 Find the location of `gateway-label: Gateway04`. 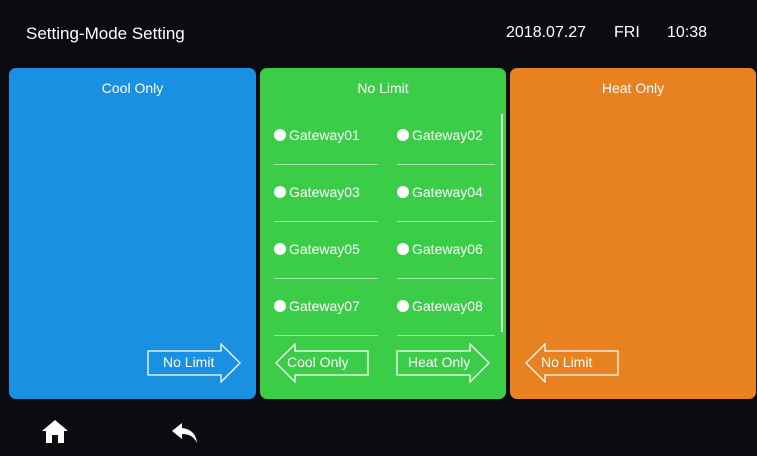

gateway-label: Gateway04 is located at coordinates (447, 192).